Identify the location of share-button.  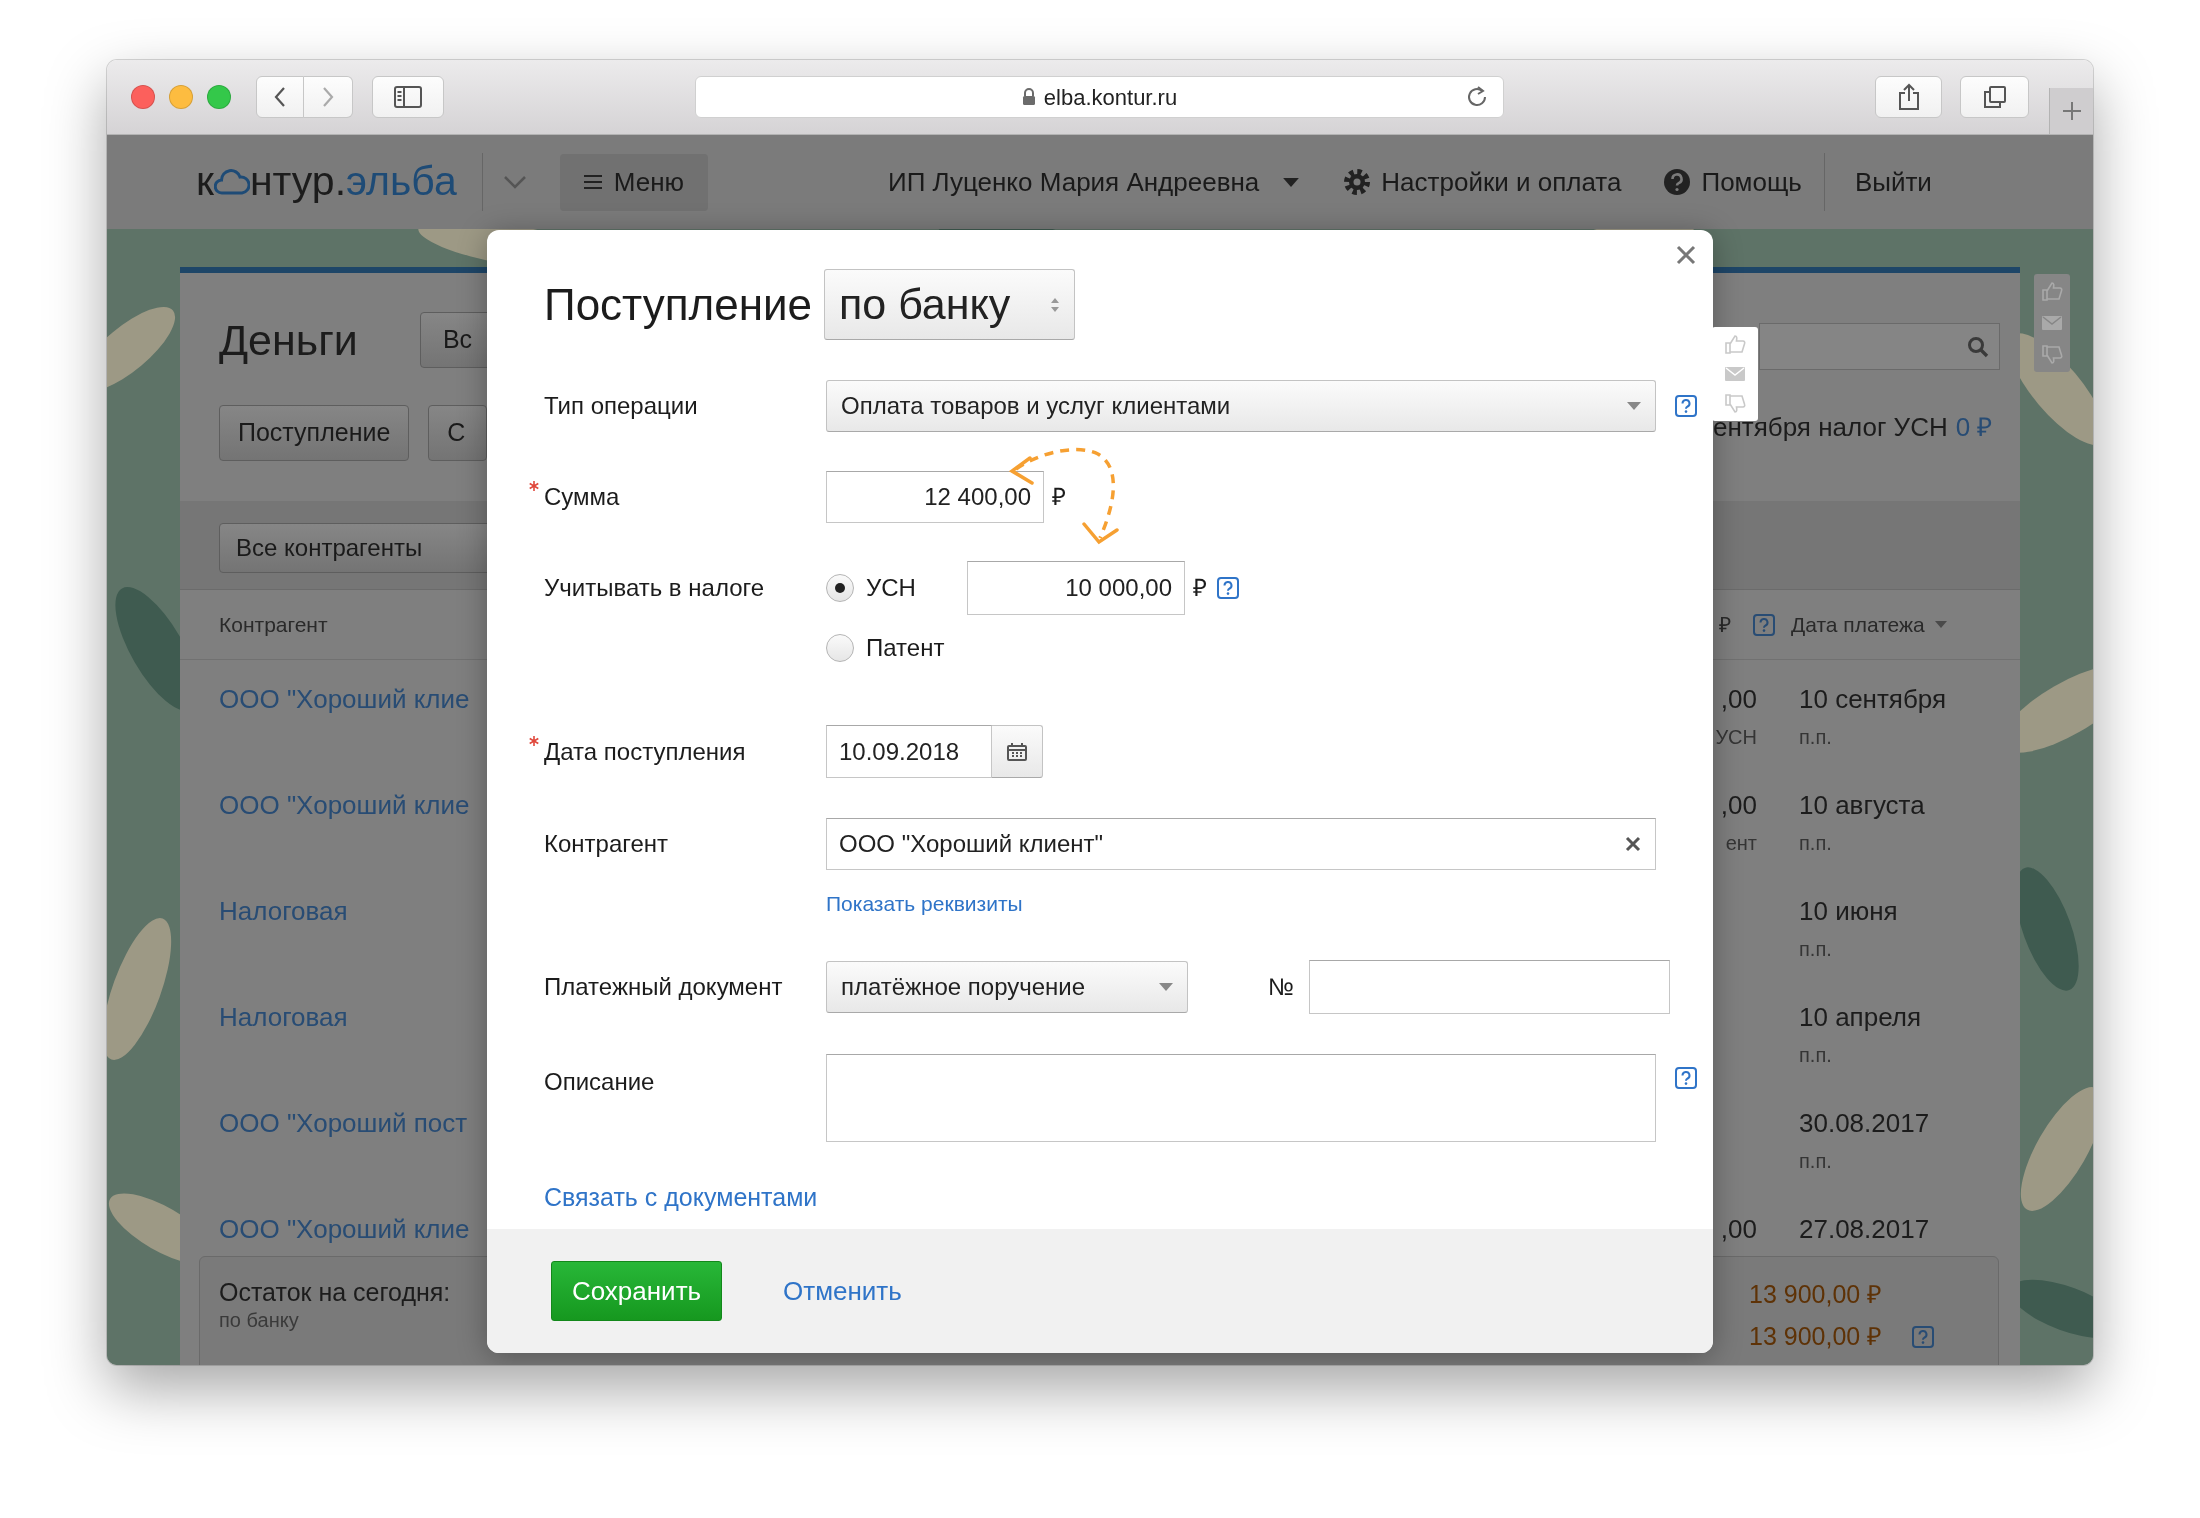
(1908, 97).